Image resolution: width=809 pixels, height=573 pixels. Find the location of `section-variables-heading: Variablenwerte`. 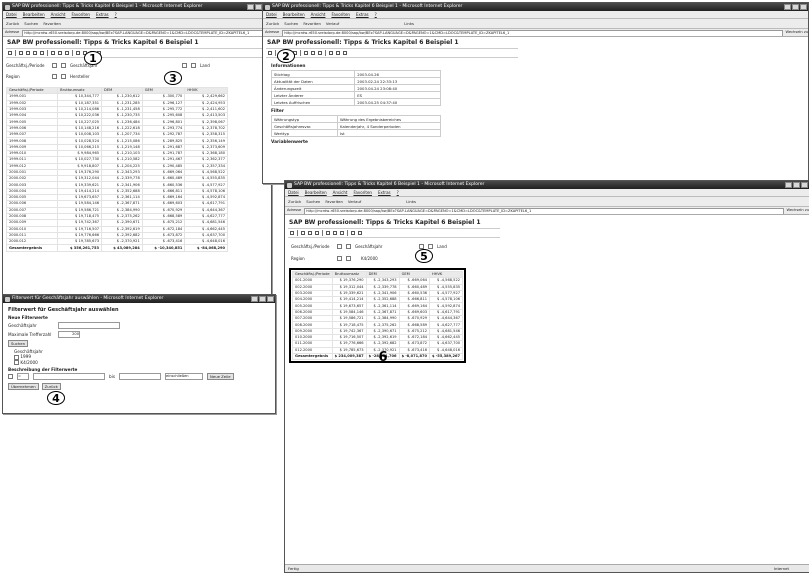

section-variables-heading: Variablenwerte is located at coordinates (386, 142).